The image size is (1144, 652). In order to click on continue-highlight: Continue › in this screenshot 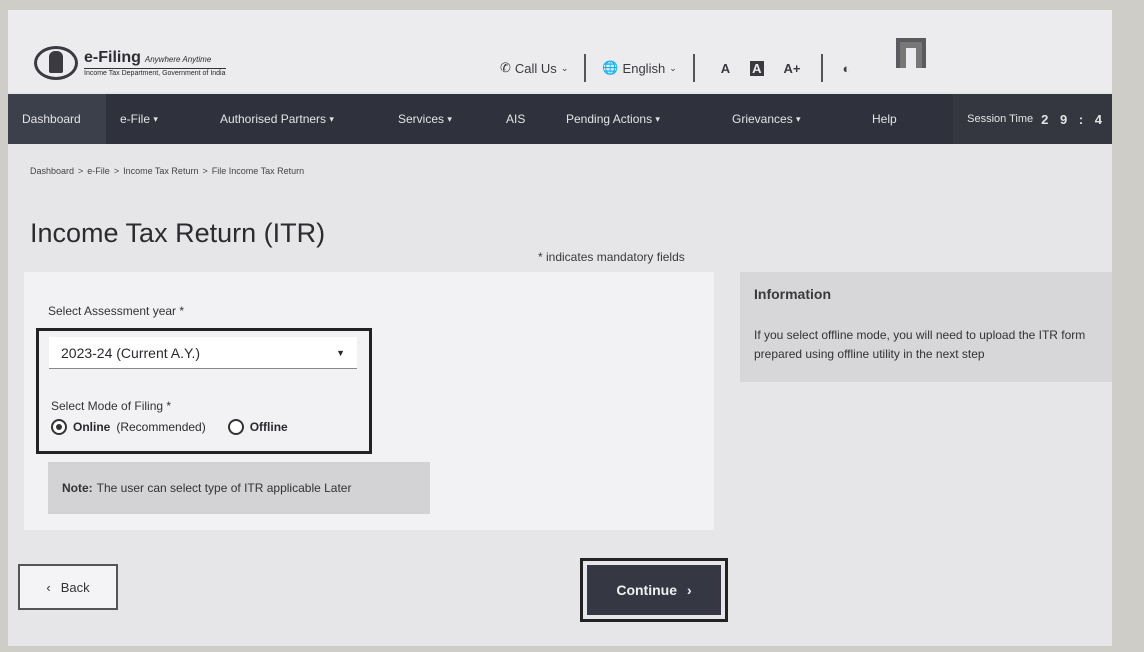, I will do `click(654, 590)`.